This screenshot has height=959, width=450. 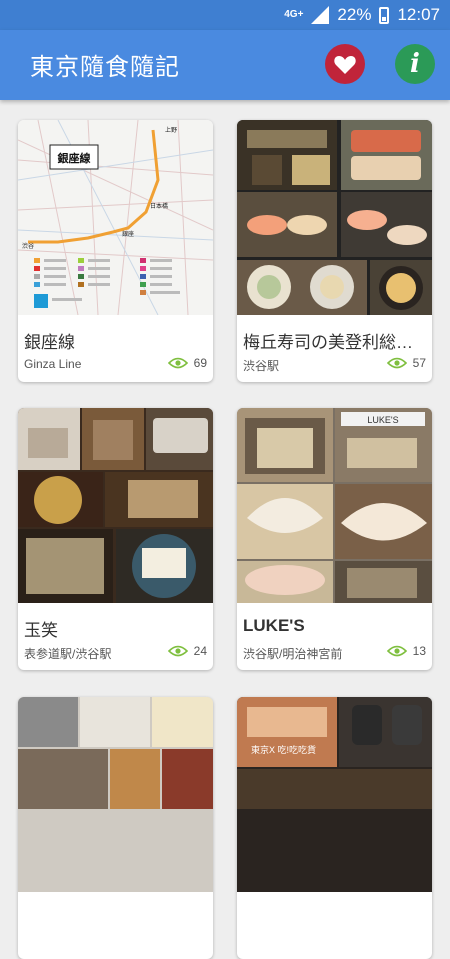 What do you see at coordinates (128, 234) in the screenshot?
I see `station-ginza: 銀座` at bounding box center [128, 234].